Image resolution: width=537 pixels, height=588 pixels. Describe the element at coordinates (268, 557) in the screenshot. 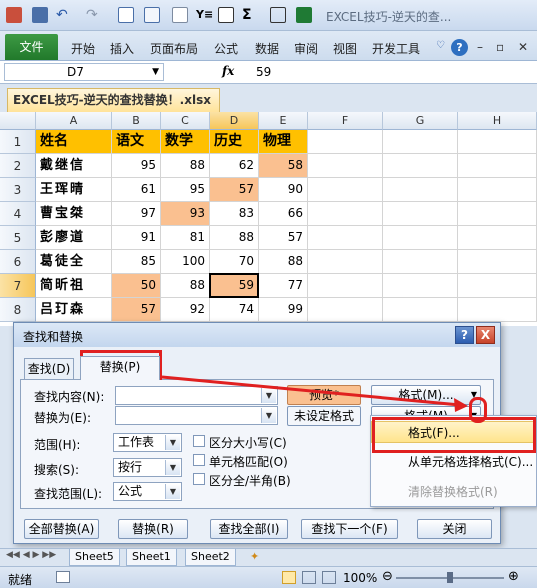

I see `sheet-tab-bar: ◀◀ ◀ ▶ ▶▶ Sheet5 Sheet1 Sheet2 ✦` at that location.